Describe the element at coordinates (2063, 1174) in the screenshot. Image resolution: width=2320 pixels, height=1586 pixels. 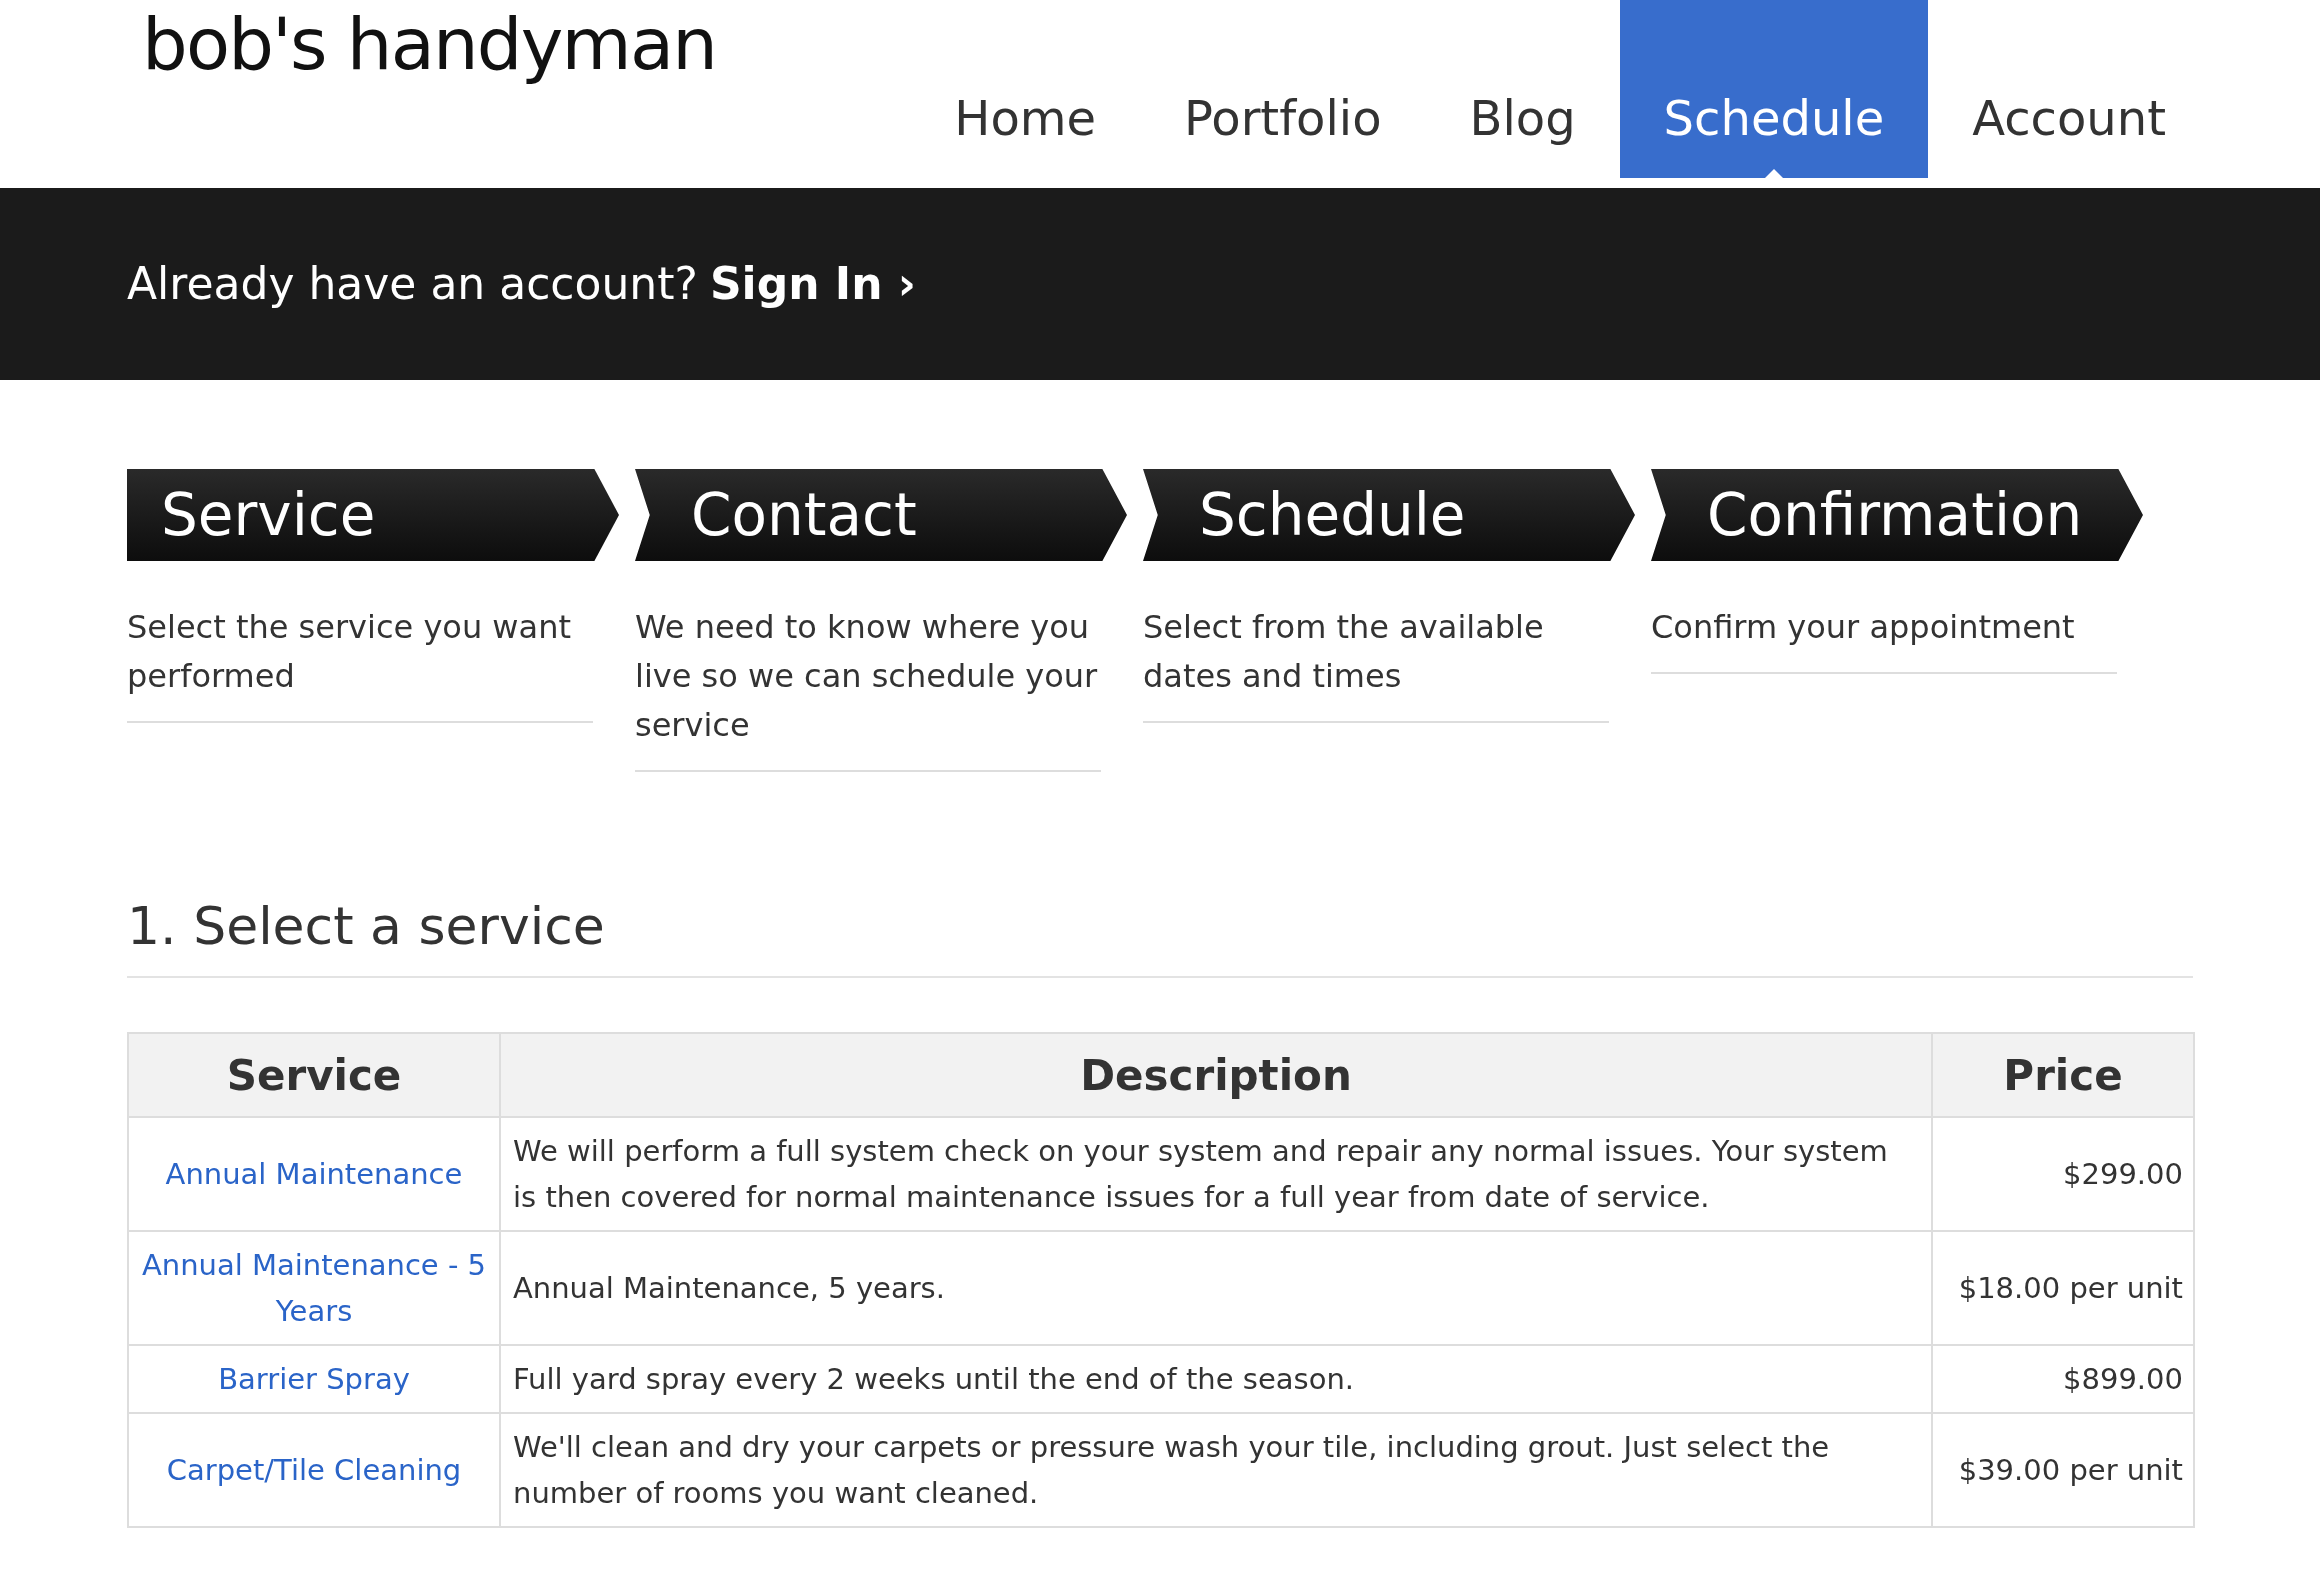
I see `price-cell: $299.00` at that location.